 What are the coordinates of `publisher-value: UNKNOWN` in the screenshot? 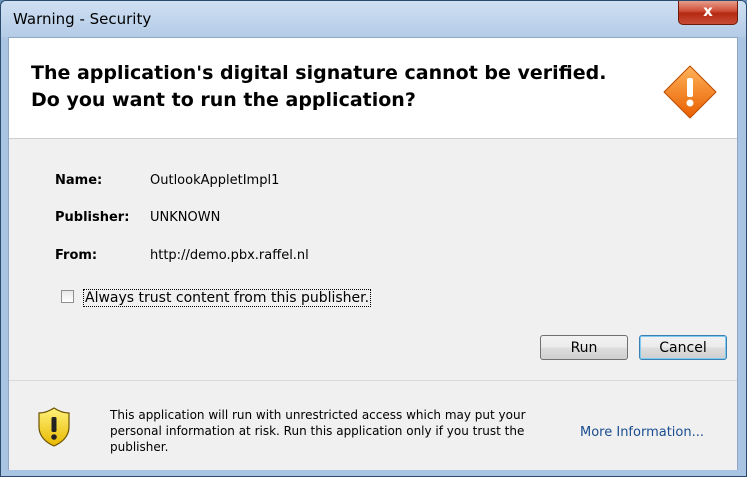 It's located at (185, 217).